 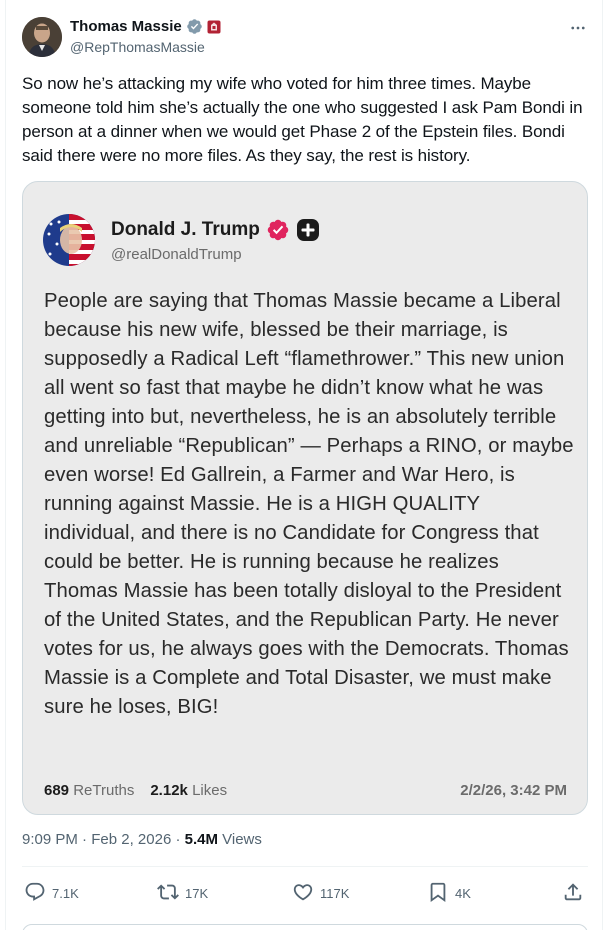 I want to click on retruths-label: ReTruths, so click(x=104, y=790).